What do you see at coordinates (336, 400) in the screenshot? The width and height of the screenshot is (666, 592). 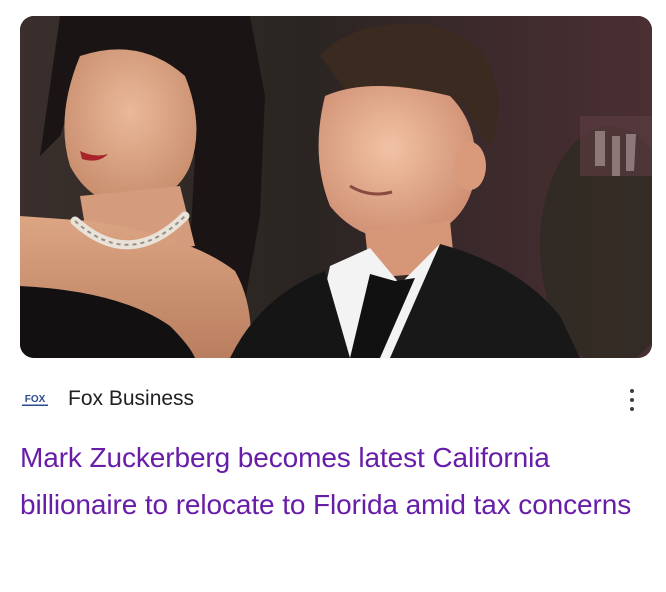 I see `source-row: FOX Fox Business` at bounding box center [336, 400].